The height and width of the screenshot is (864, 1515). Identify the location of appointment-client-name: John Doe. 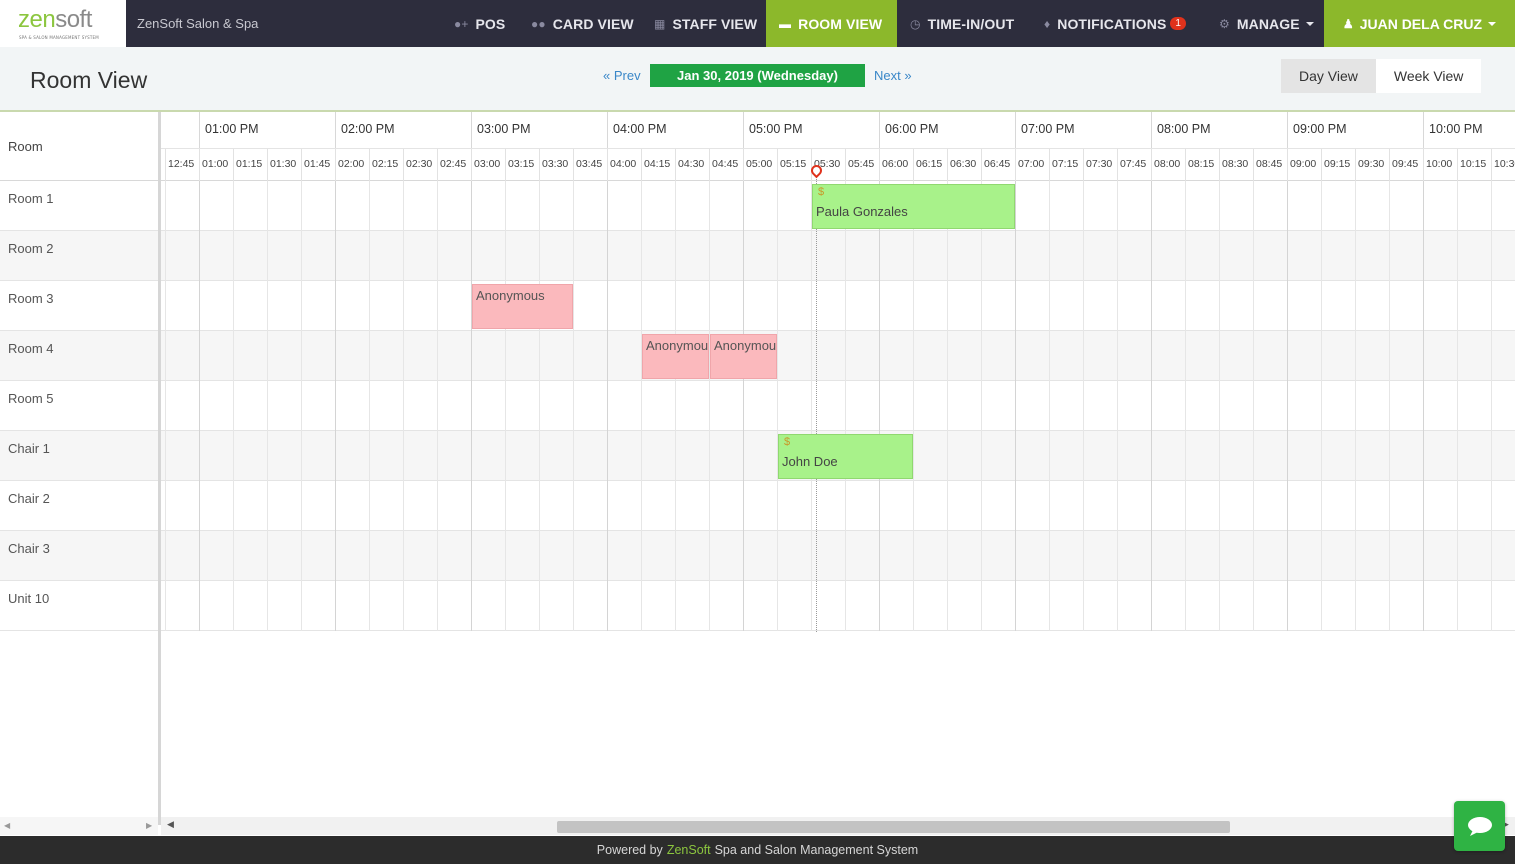
(810, 461).